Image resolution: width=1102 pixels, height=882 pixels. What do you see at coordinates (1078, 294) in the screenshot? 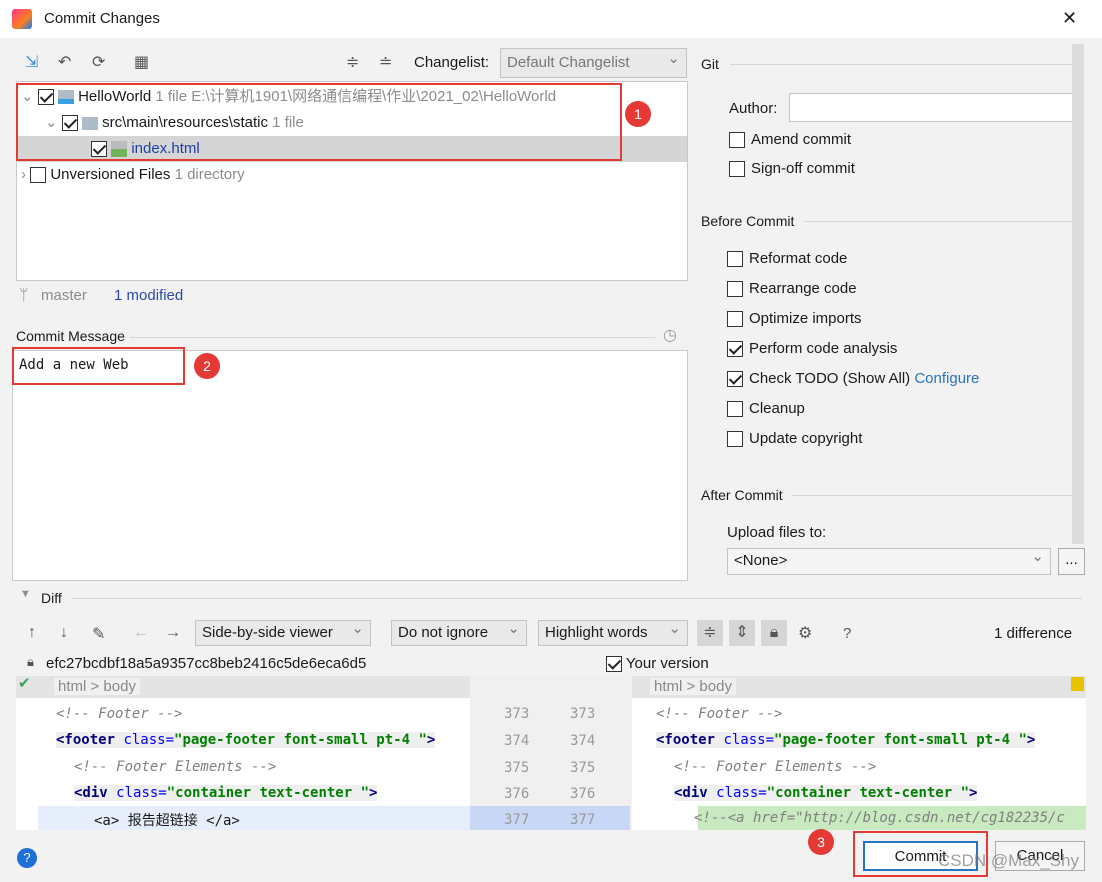
I see `right-scrollbar` at bounding box center [1078, 294].